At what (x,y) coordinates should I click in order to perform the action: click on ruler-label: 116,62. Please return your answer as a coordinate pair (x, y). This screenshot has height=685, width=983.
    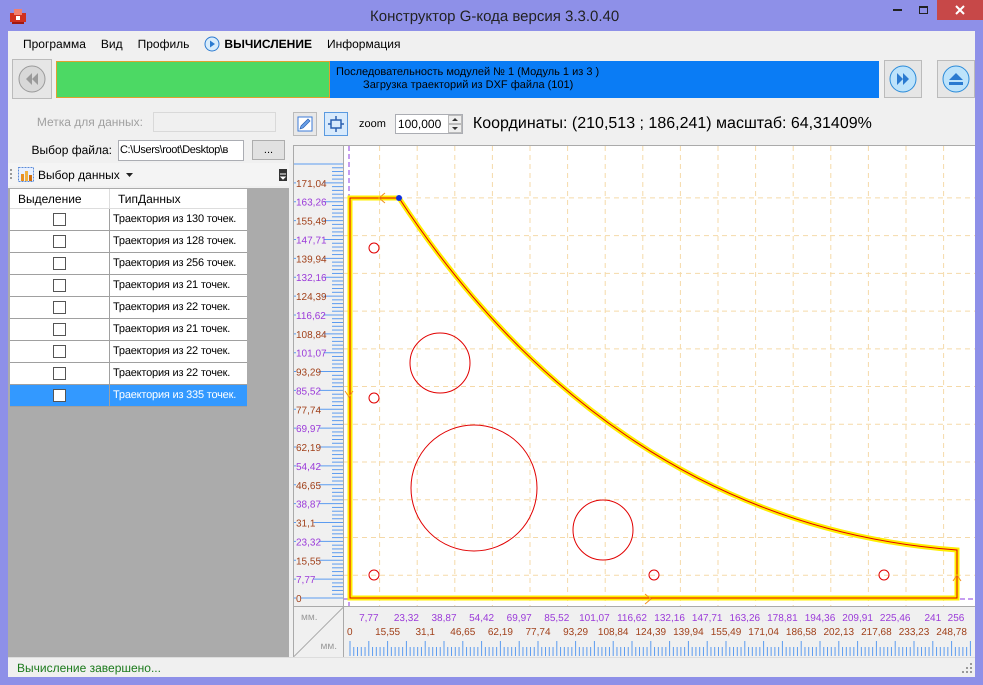
    Looking at the image, I should click on (311, 316).